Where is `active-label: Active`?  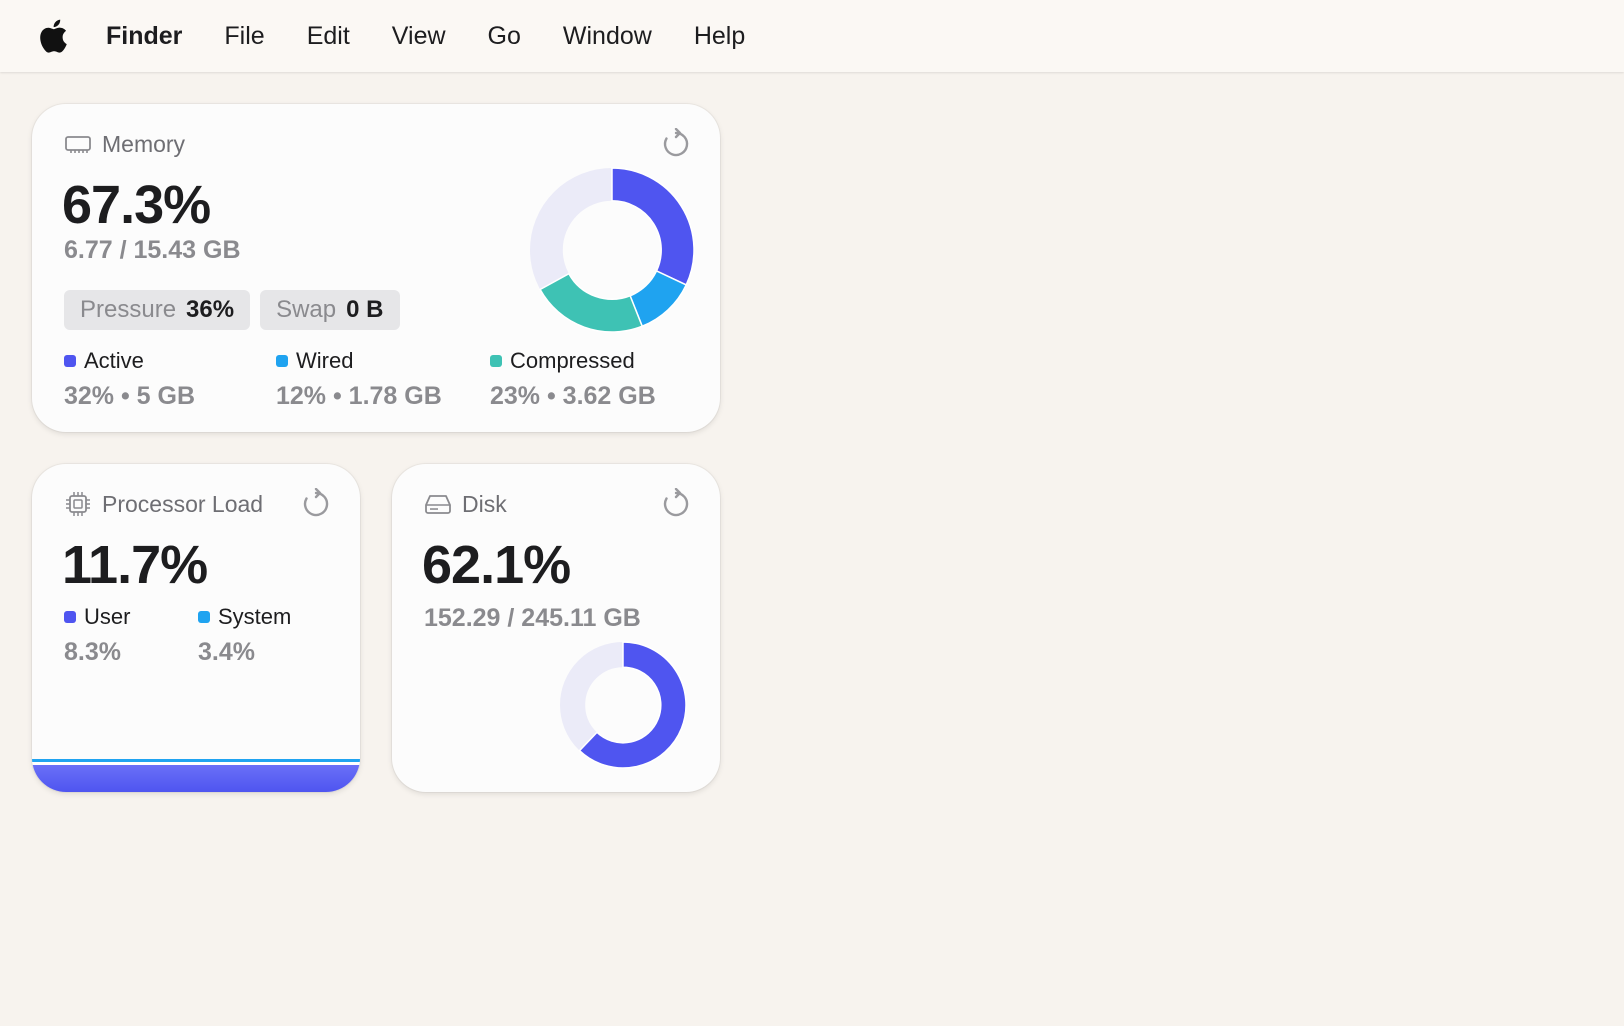 active-label: Active is located at coordinates (114, 360).